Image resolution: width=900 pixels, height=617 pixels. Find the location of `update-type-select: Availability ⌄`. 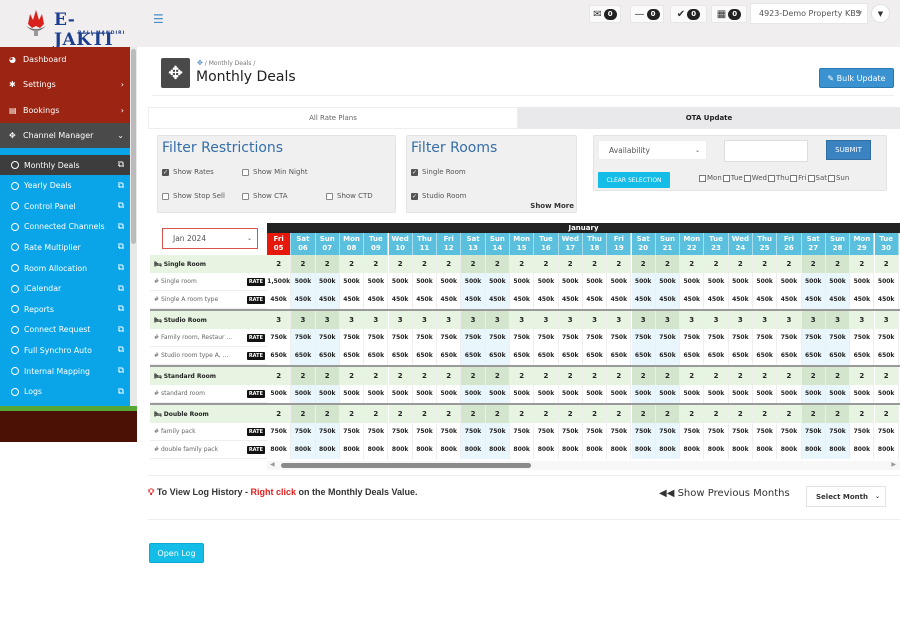

update-type-select: Availability ⌄ is located at coordinates (652, 150).